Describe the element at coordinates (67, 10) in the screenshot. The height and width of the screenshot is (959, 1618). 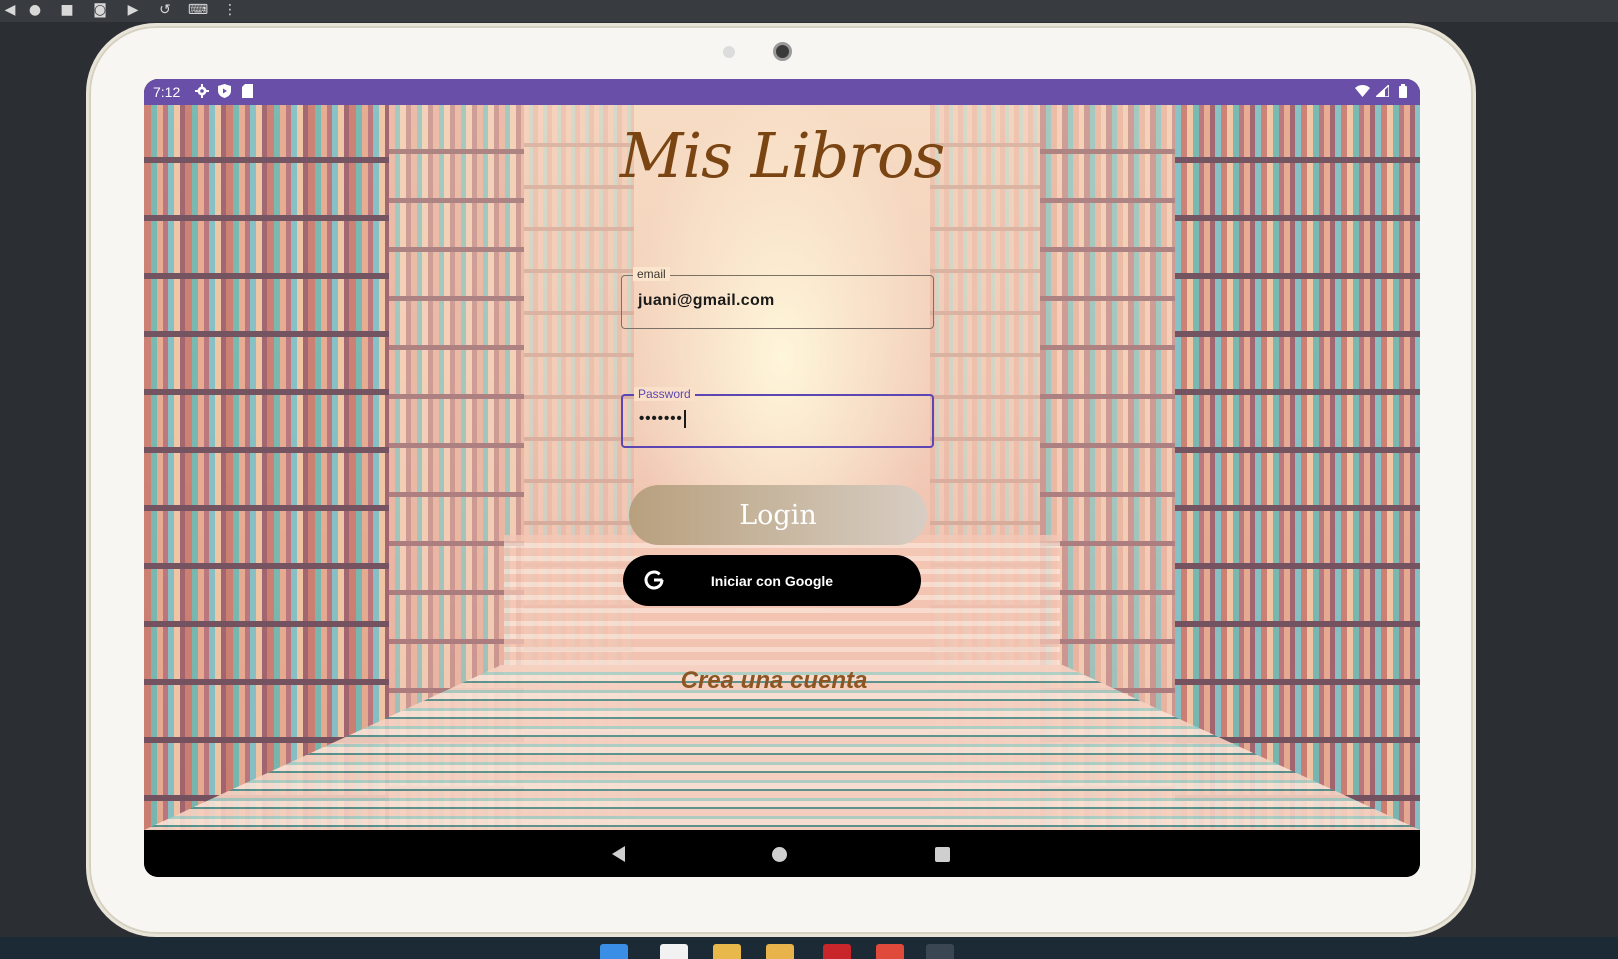
I see `stop-square-icon: ■` at that location.